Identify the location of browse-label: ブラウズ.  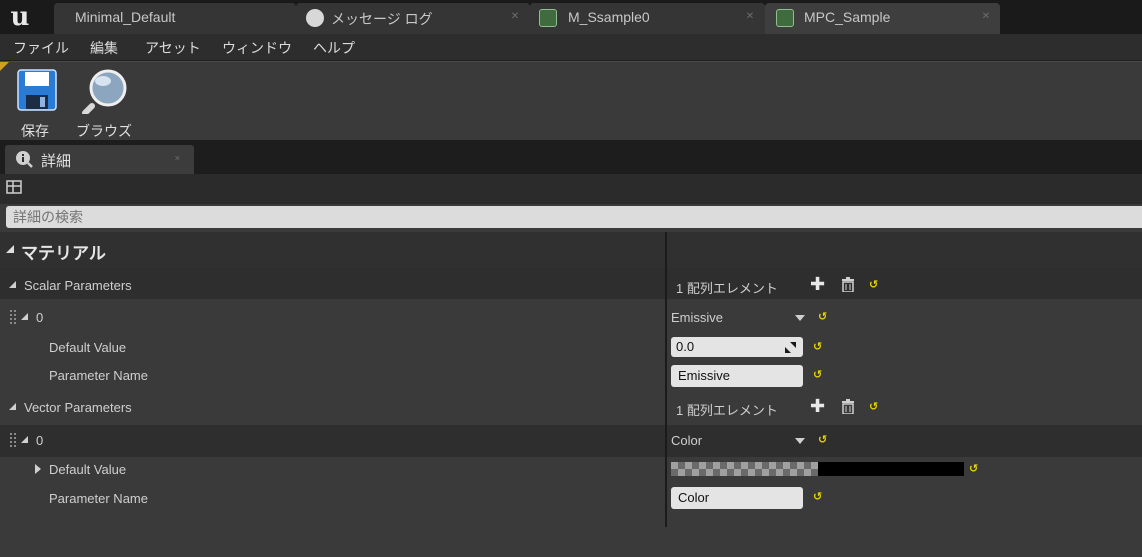
(104, 131).